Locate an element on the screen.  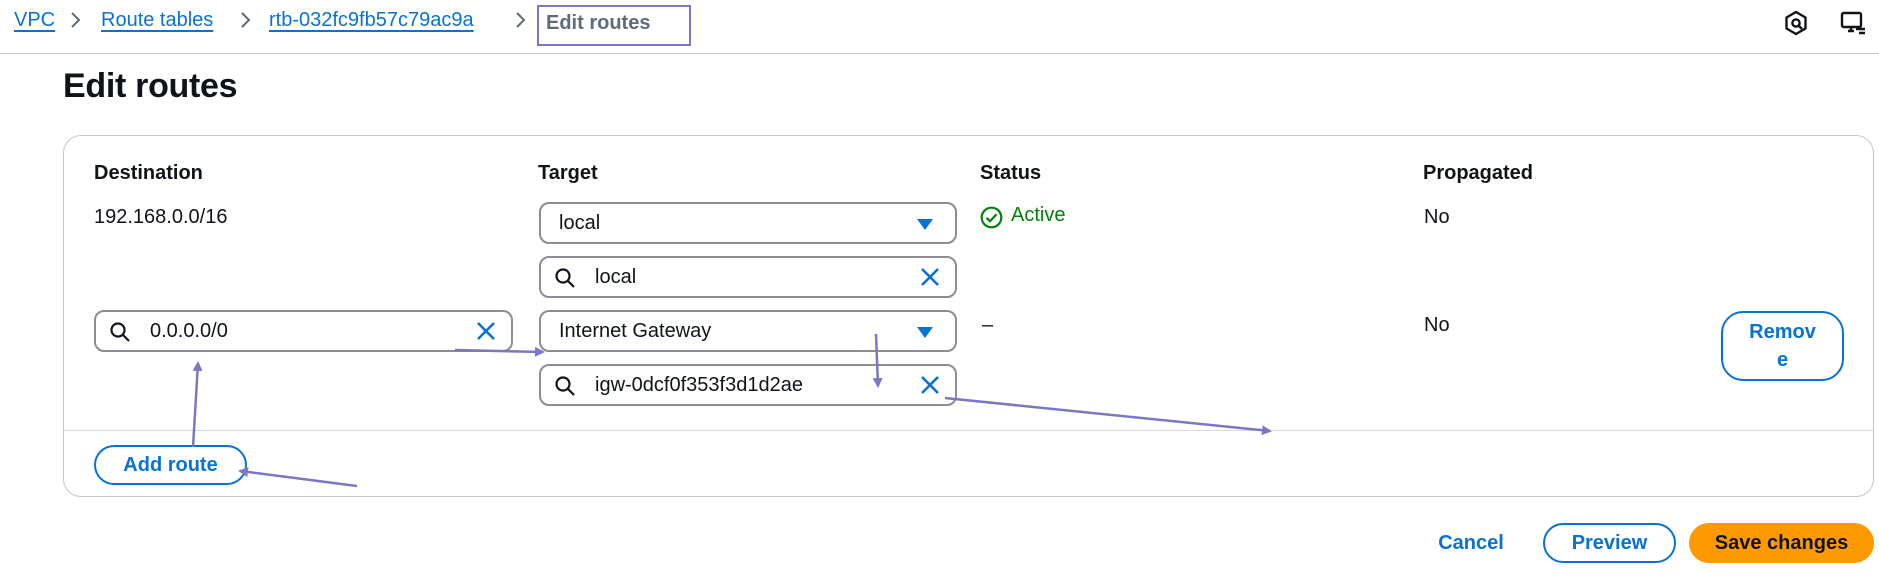
remove-route-label-line2: e is located at coordinates (1782, 360).